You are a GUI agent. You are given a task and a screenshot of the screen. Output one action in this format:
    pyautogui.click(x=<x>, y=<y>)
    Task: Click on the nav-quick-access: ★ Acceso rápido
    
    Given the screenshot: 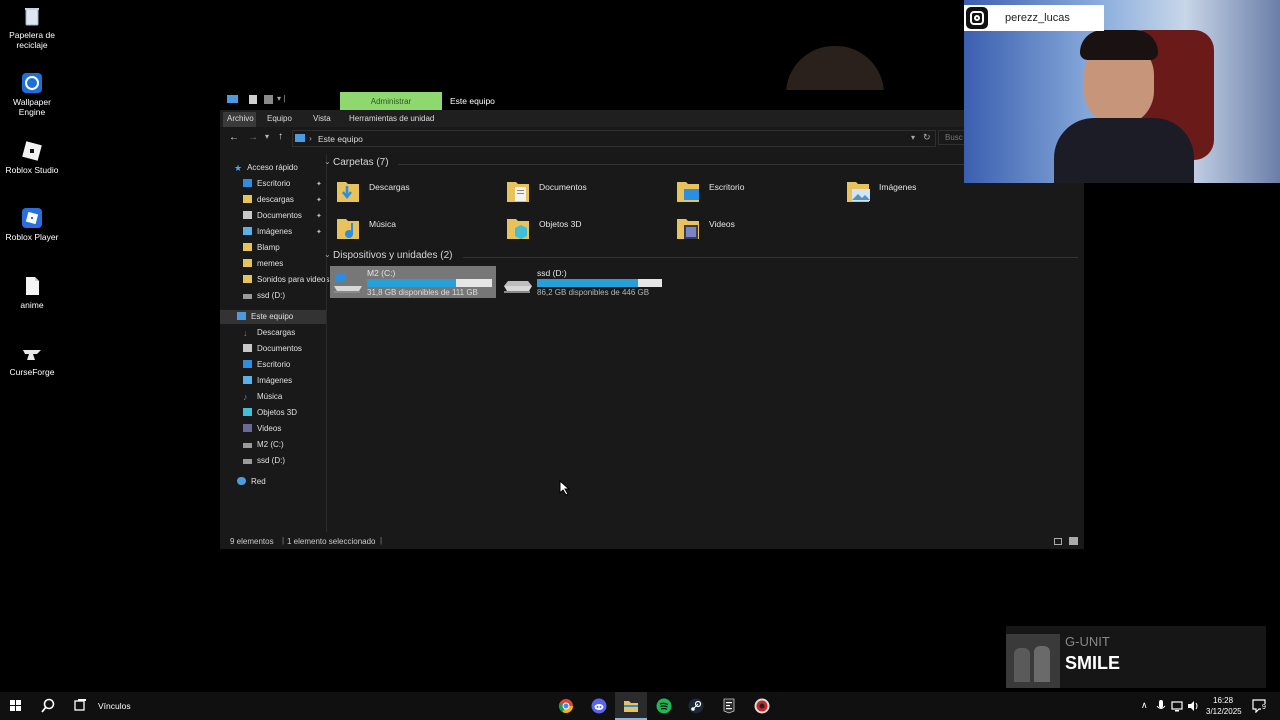 What is the action you would take?
    pyautogui.click(x=266, y=168)
    